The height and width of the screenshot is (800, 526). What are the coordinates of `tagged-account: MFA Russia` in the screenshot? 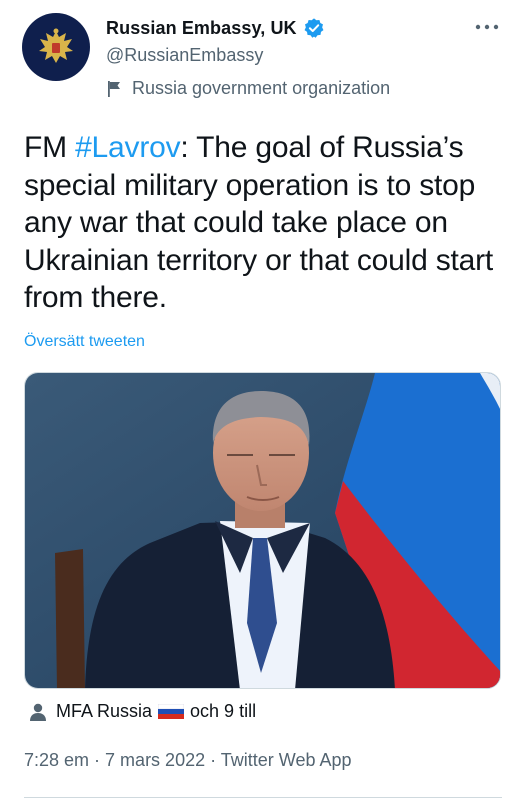 It's located at (104, 711).